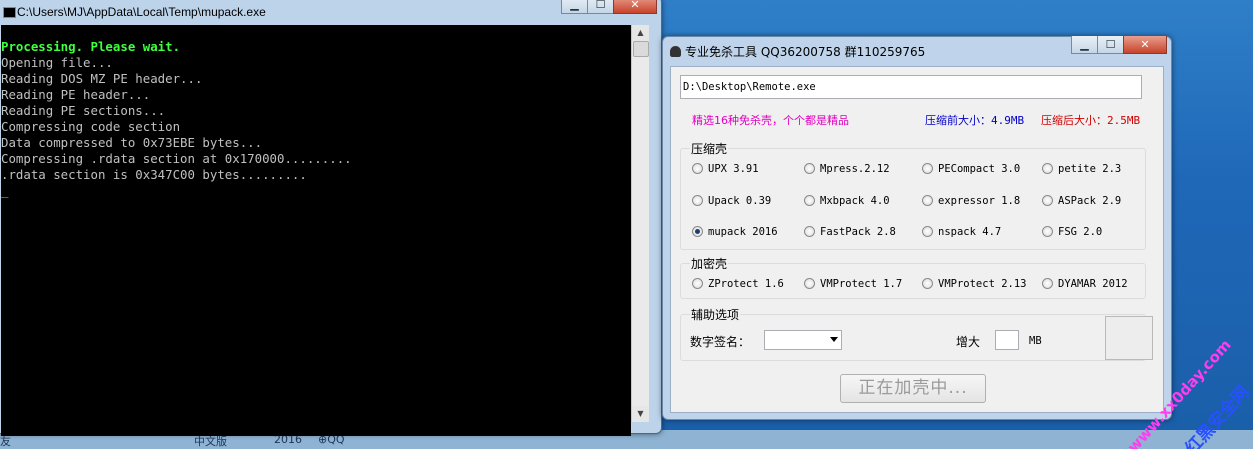 This screenshot has width=1253, height=449. I want to click on radio-option: mupack 2016, so click(735, 232).